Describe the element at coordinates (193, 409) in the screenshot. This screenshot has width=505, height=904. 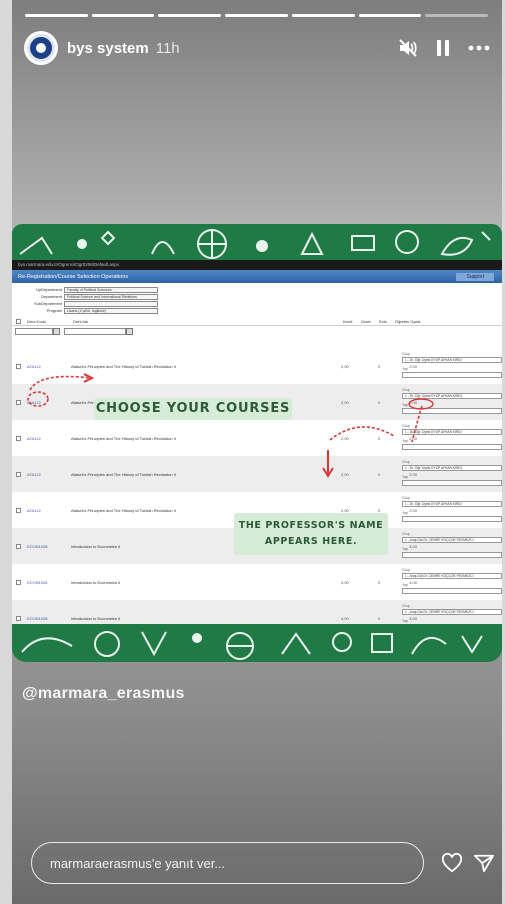
I see `choose-courses-annotation: CHOOSE YOUR COURSES` at that location.